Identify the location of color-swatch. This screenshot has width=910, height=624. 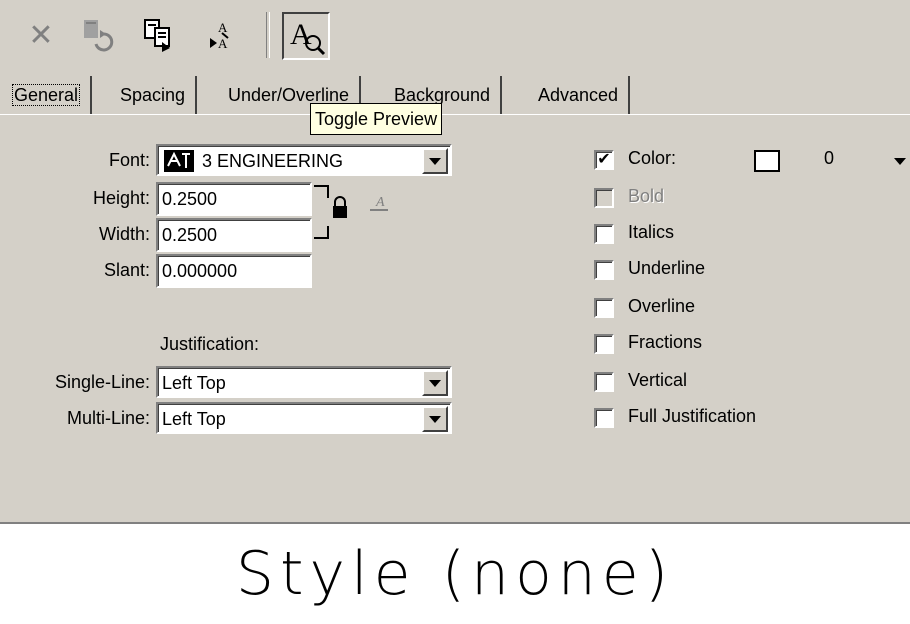
(767, 161).